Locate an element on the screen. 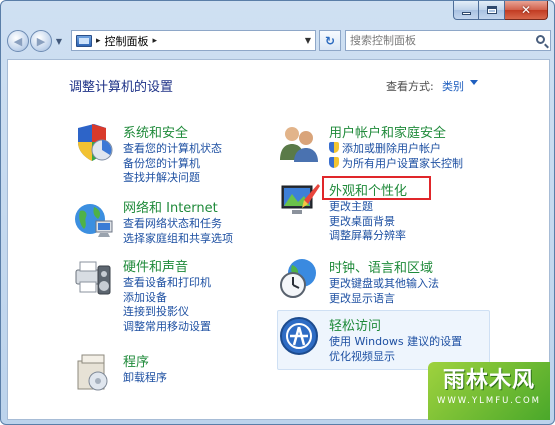  link-parental-controls: 为所有用户设置家长控制 is located at coordinates (396, 164).